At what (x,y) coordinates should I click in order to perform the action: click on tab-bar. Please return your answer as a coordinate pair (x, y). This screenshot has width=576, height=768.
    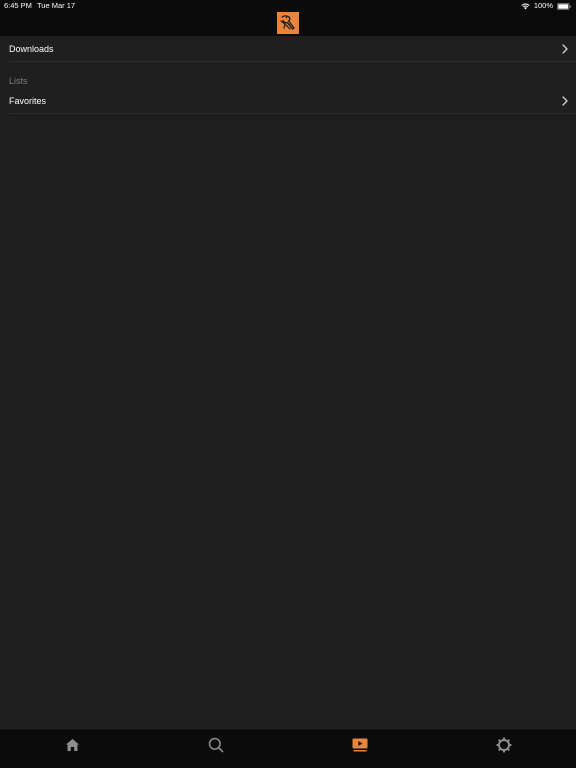
    Looking at the image, I should click on (288, 748).